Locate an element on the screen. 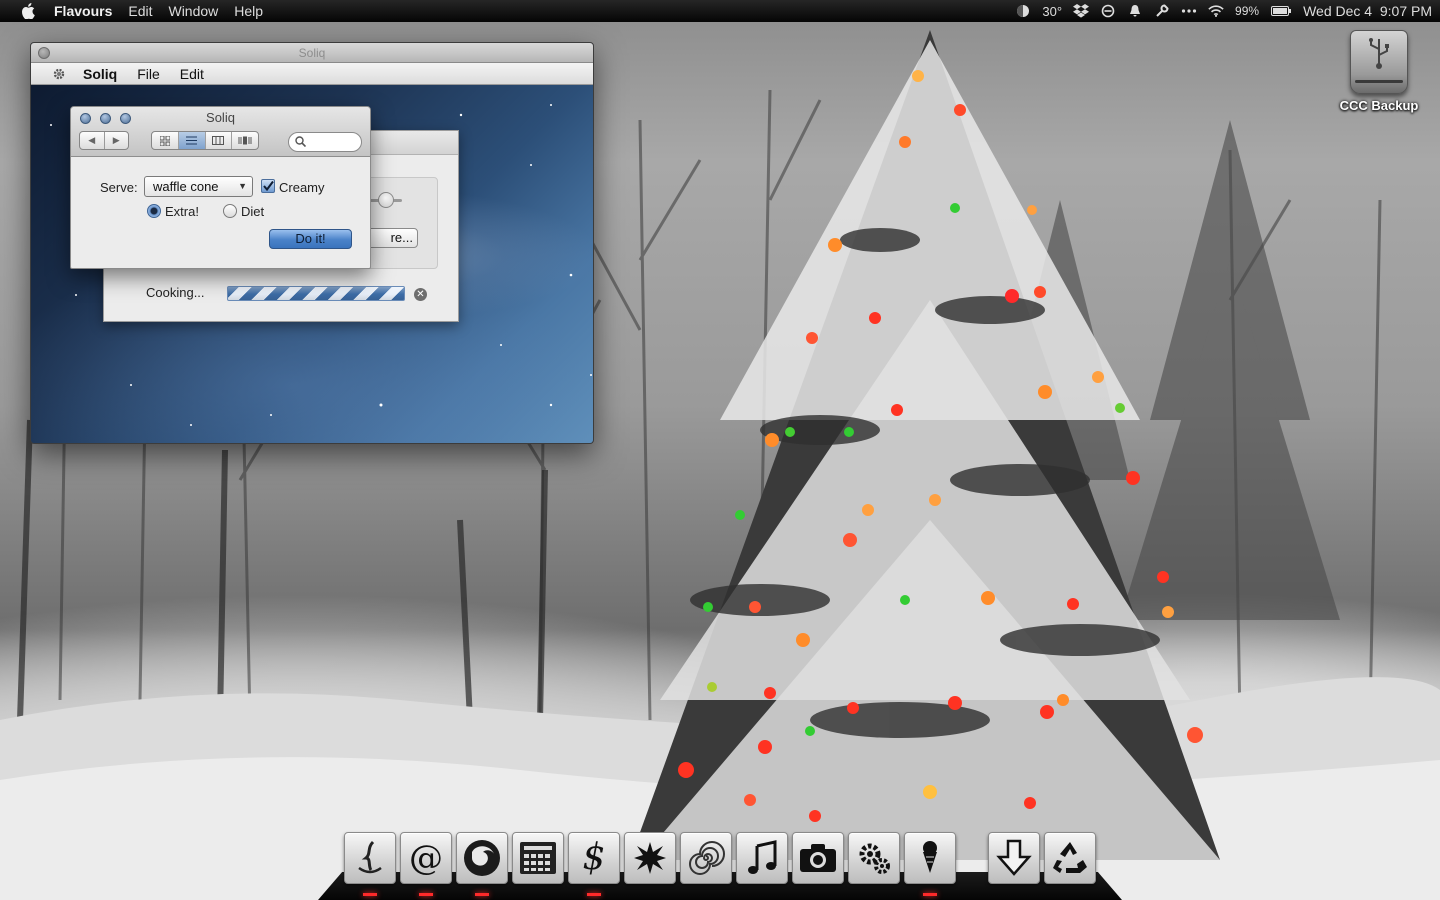  column-view-icon is located at coordinates (219, 140).